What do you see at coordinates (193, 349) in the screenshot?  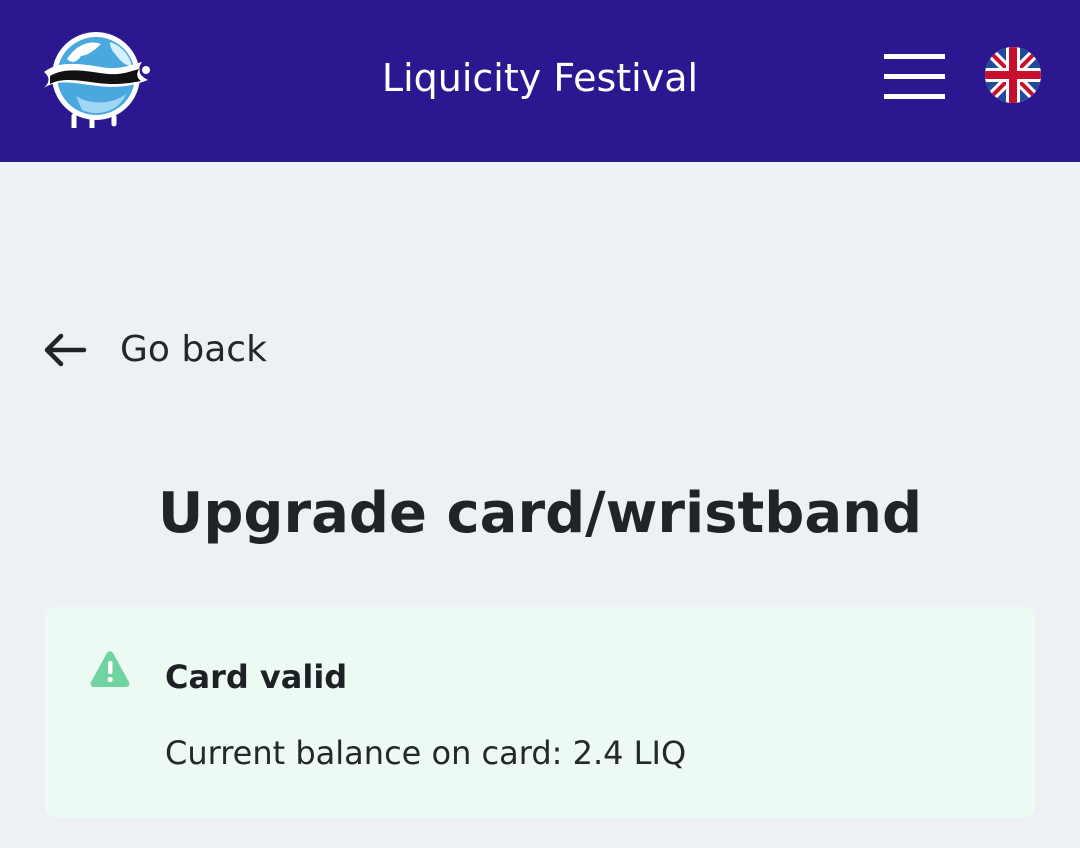 I see `go-back-label: Go back` at bounding box center [193, 349].